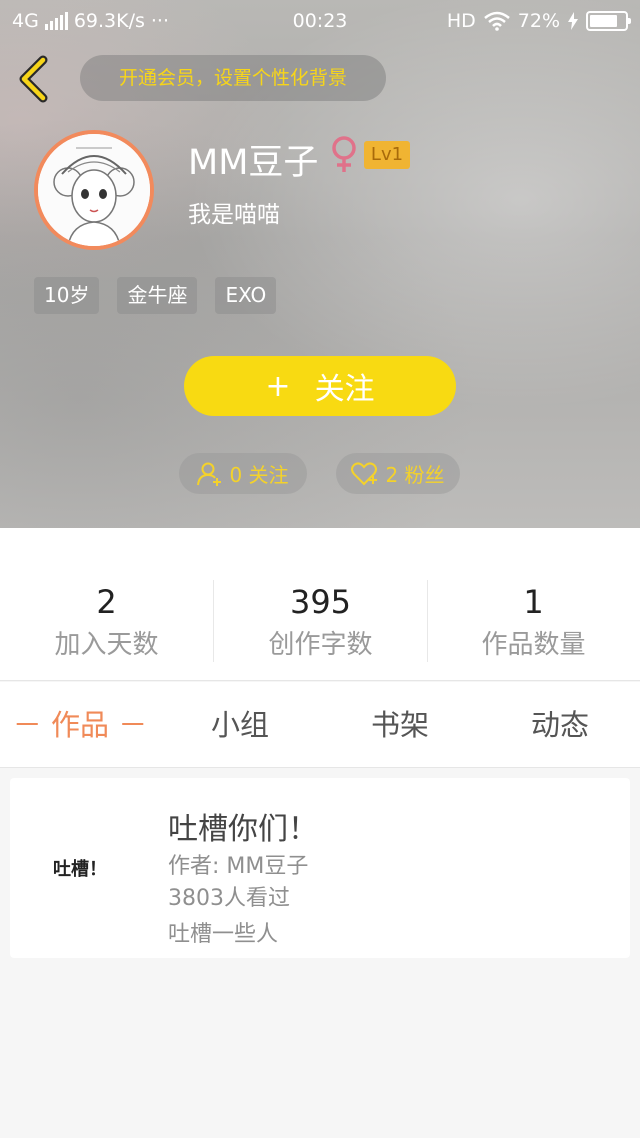  Describe the element at coordinates (415, 475) in the screenshot. I see `fans-count: 2 粉丝` at that location.